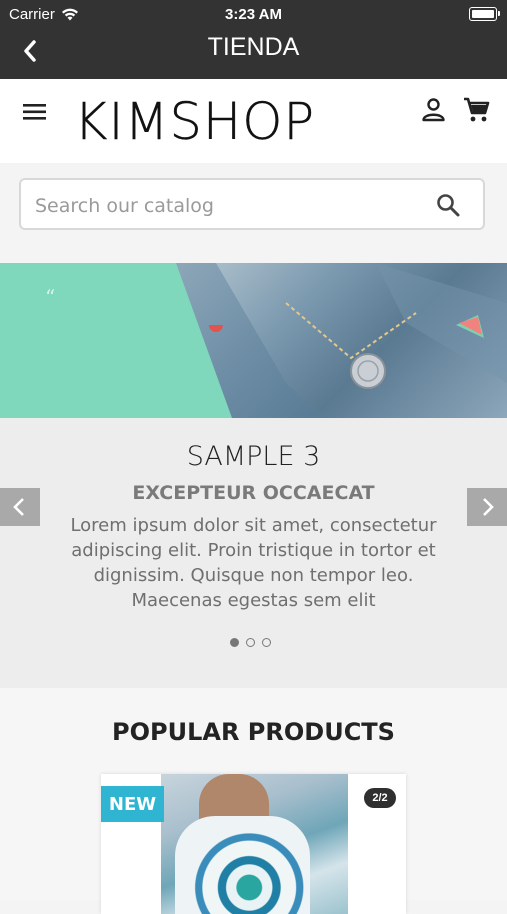 This screenshot has width=507, height=914. What do you see at coordinates (225, 206) in the screenshot?
I see `search-input` at bounding box center [225, 206].